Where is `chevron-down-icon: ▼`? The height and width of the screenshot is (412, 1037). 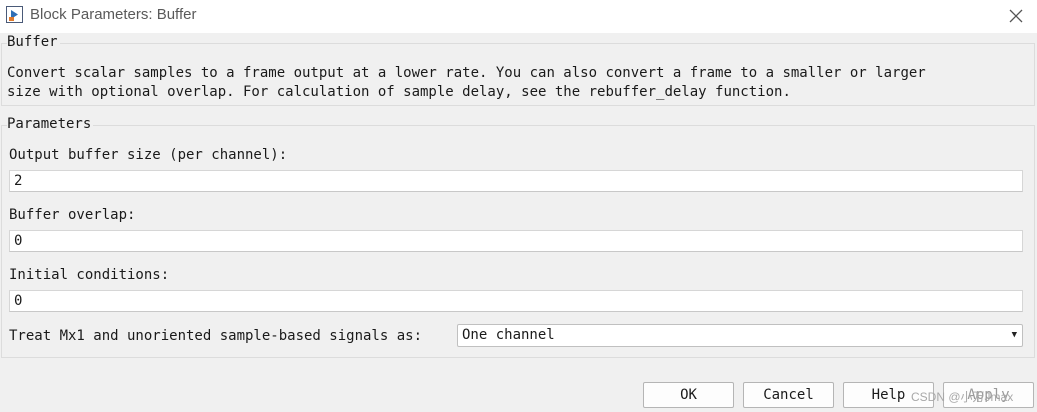 chevron-down-icon: ▼ is located at coordinates (1014, 335).